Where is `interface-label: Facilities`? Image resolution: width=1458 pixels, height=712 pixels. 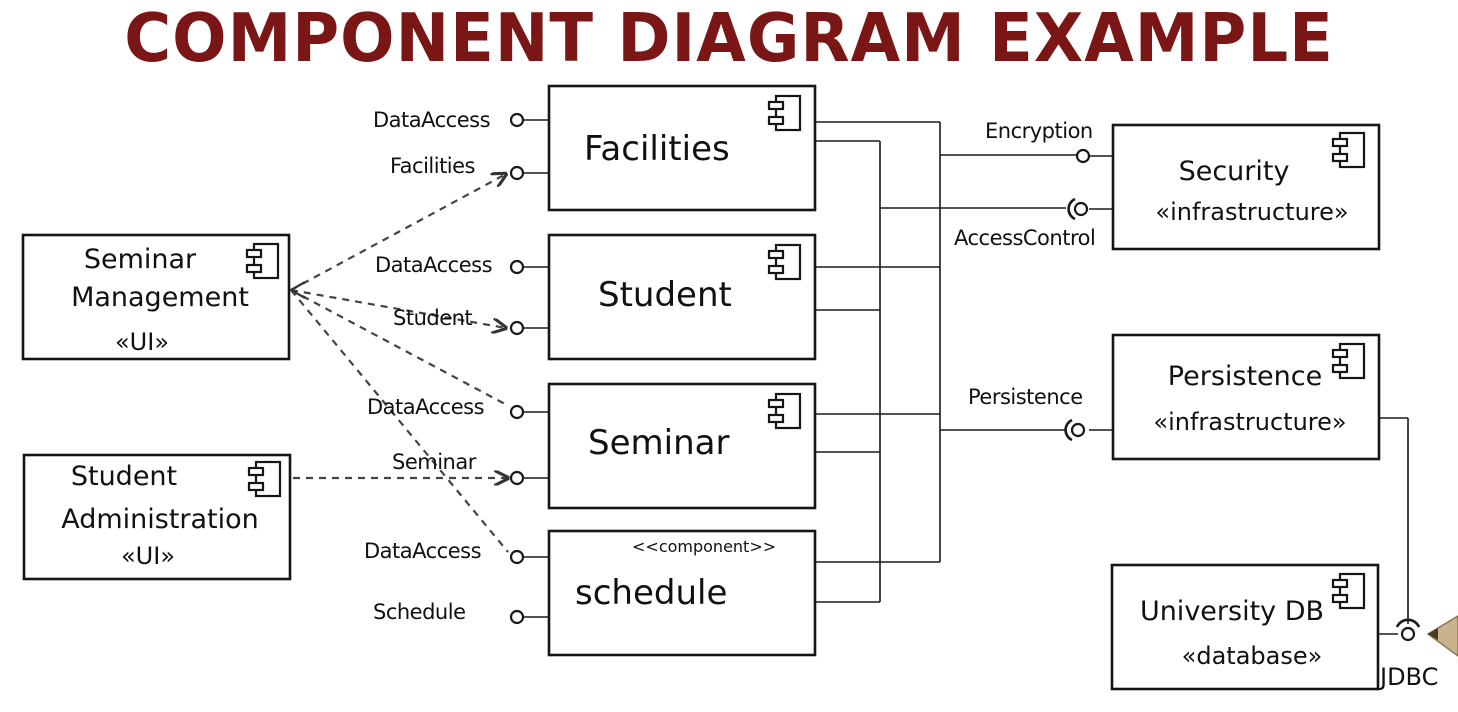
interface-label: Facilities is located at coordinates (432, 166).